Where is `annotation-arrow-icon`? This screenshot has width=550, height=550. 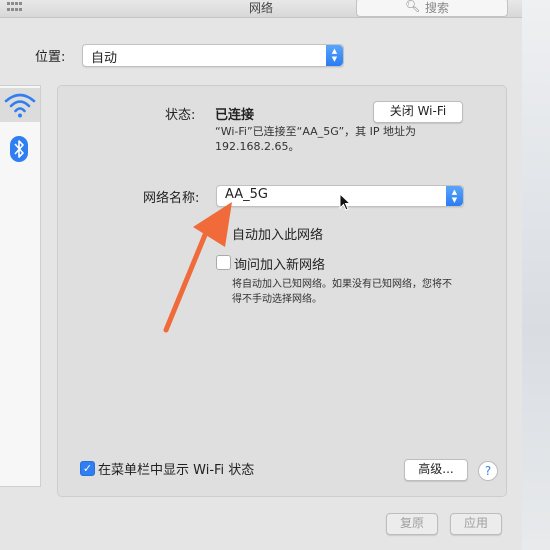 annotation-arrow-icon is located at coordinates (197, 267).